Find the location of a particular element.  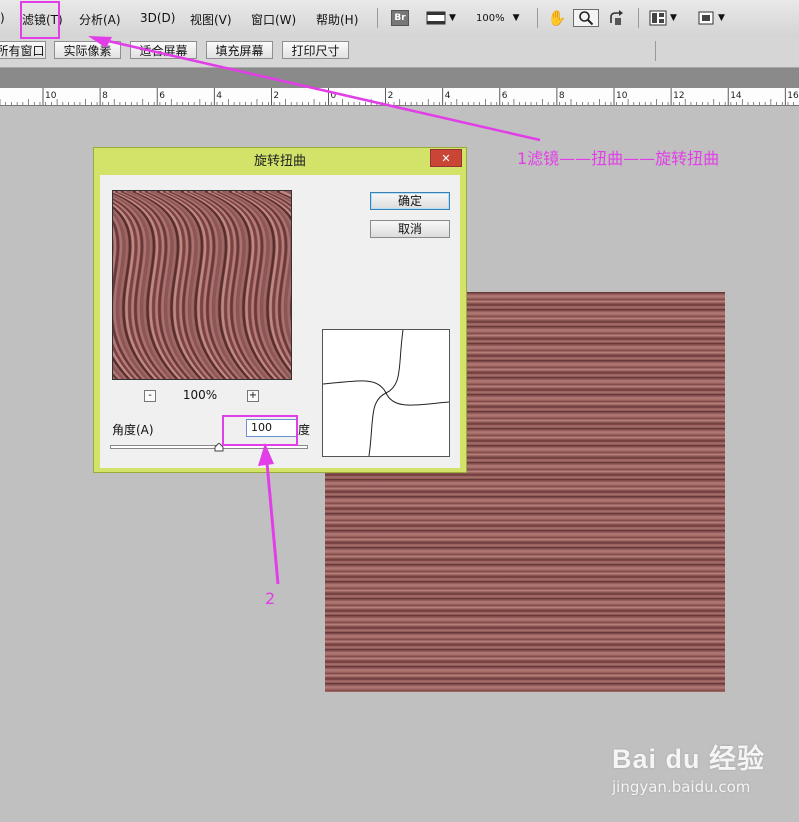

step1-annotation: 1滤镜——扭曲——旋转扭曲 is located at coordinates (618, 158).